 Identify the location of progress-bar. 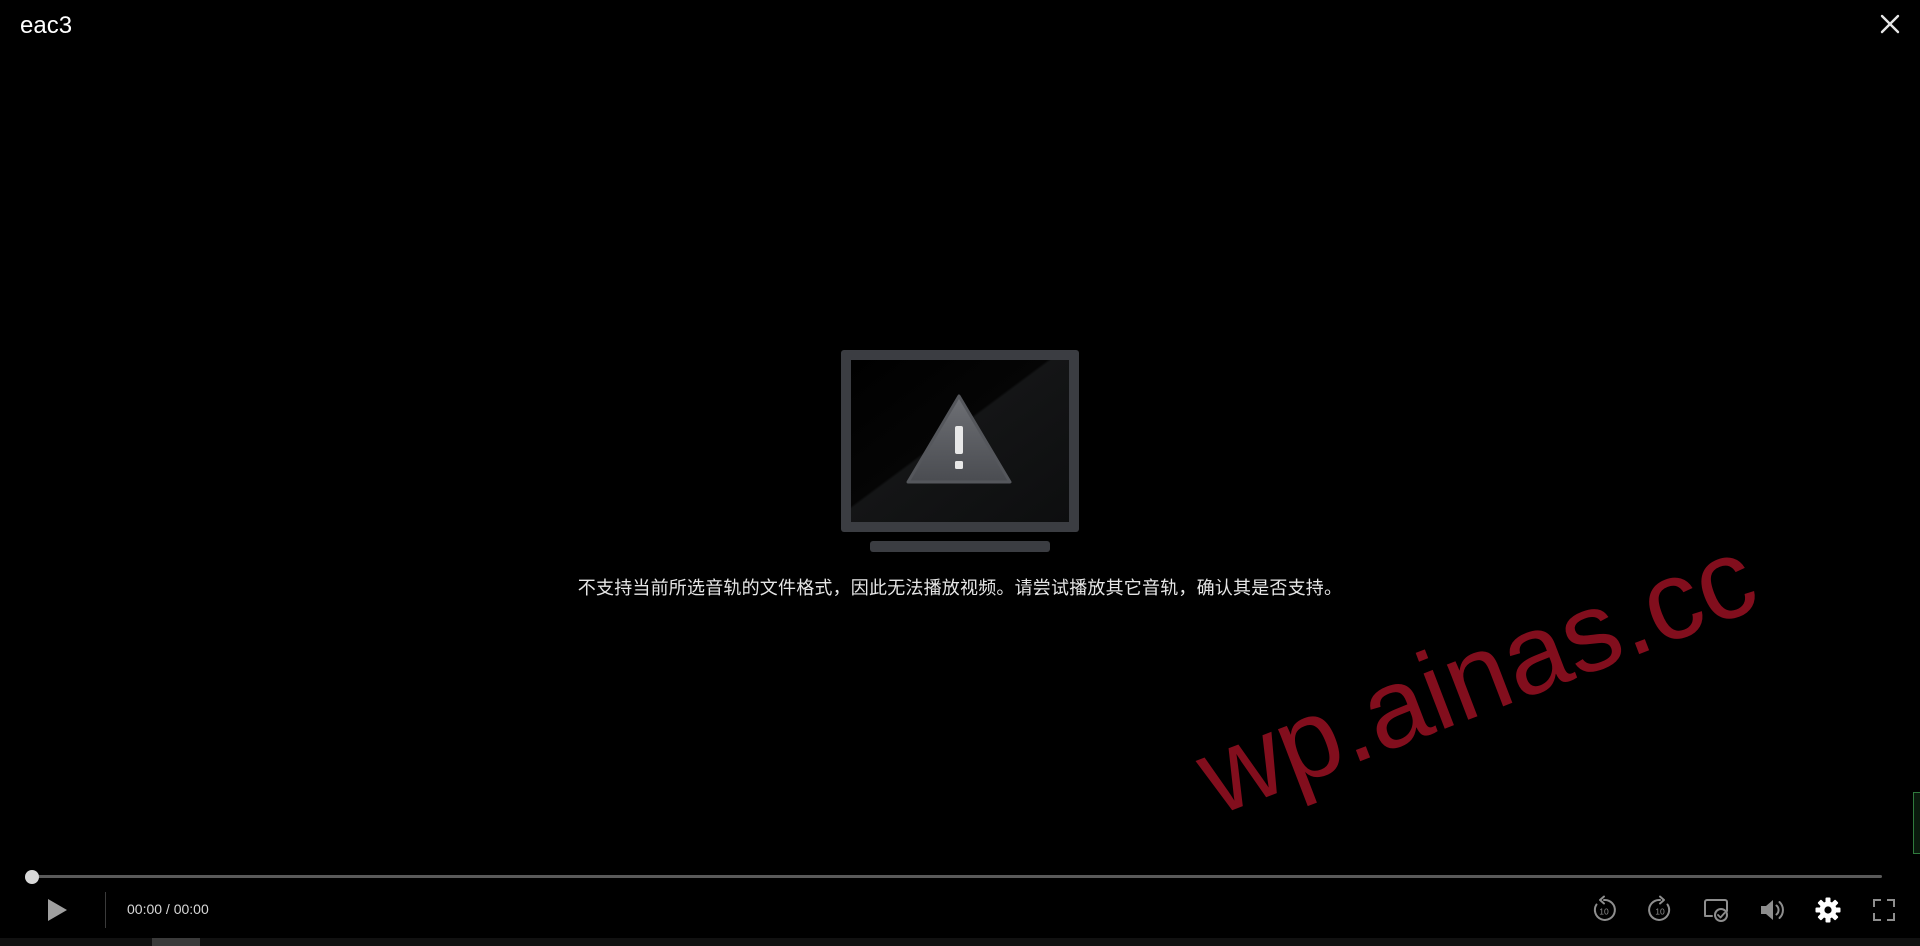
(953, 877).